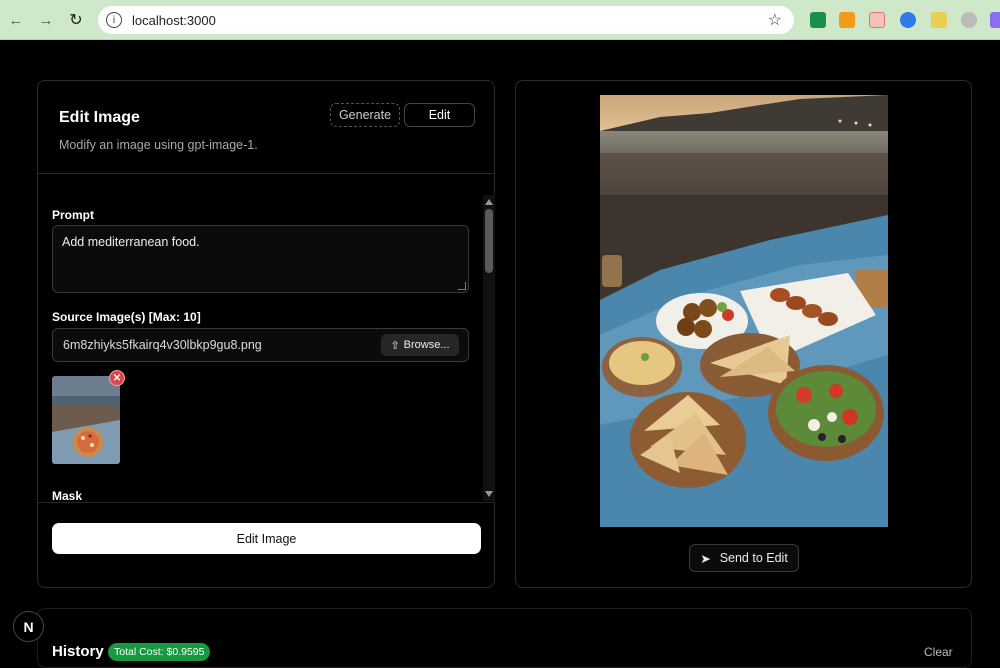  Describe the element at coordinates (46, 20) in the screenshot. I see `forward-icon: →` at that location.